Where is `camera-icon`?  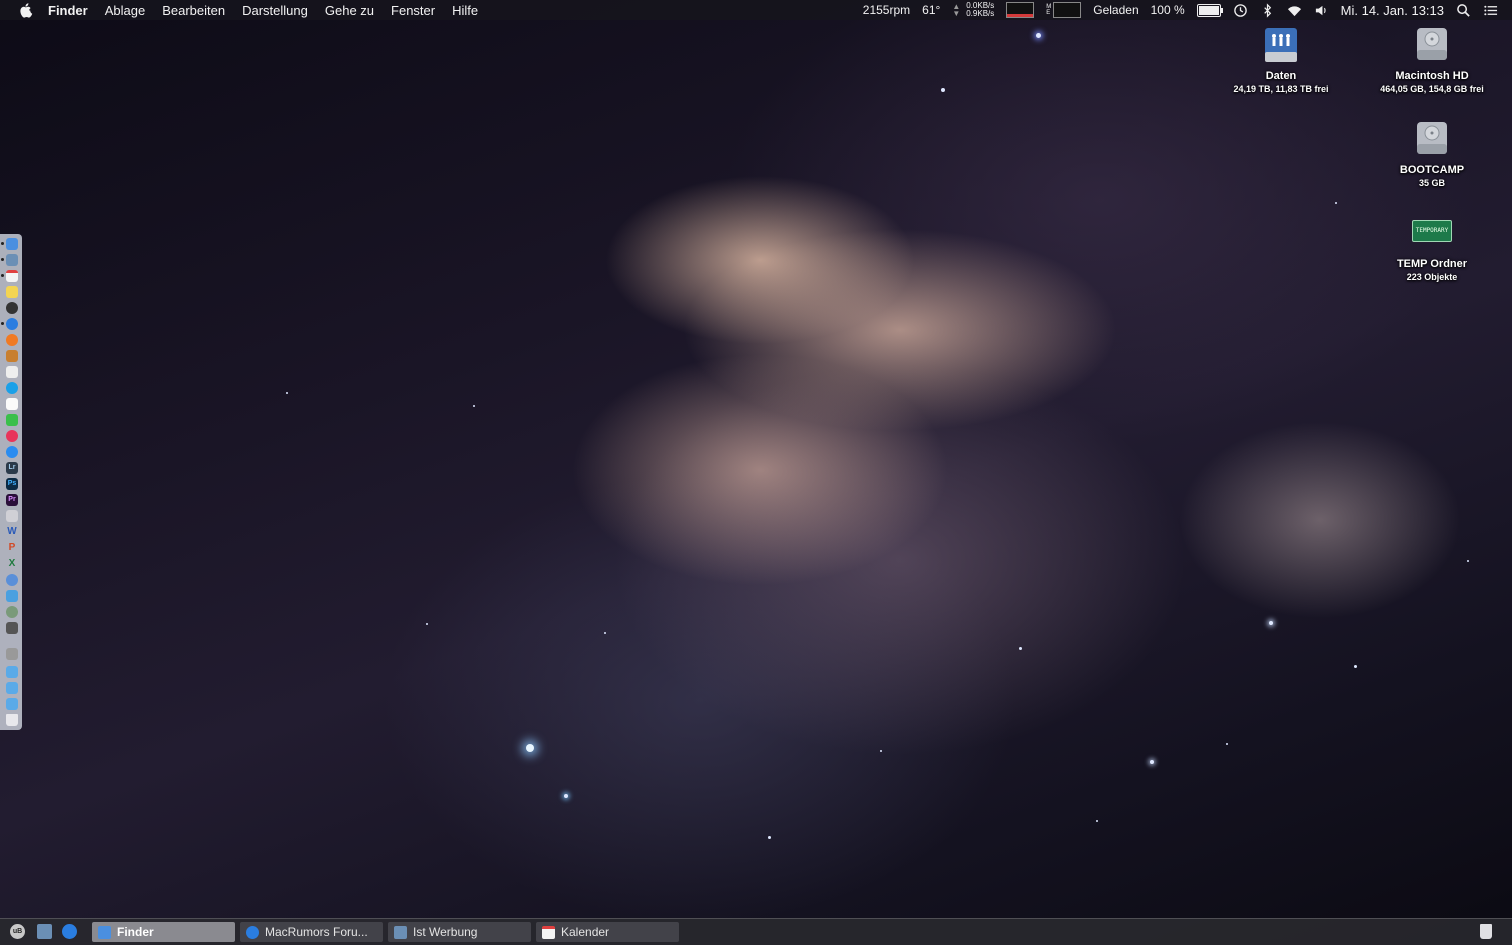
camera-icon is located at coordinates (12, 628).